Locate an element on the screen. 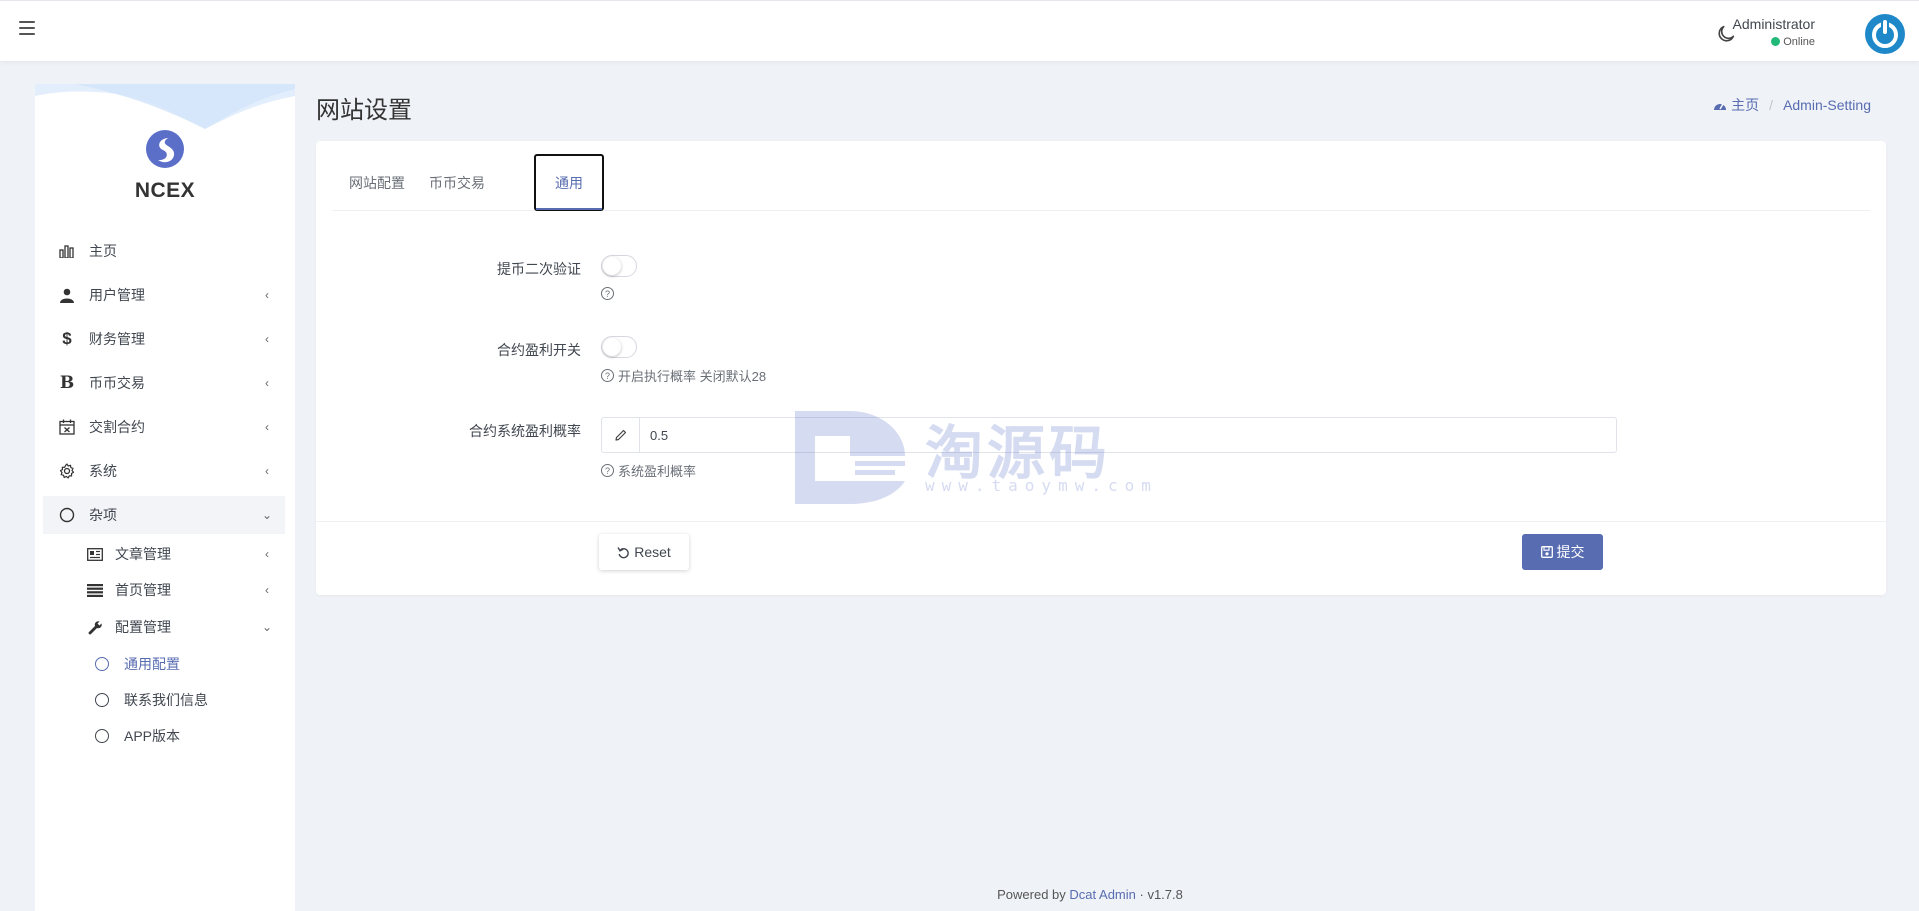 Image resolution: width=1919 pixels, height=911 pixels. sidebar-item-users: 用户管理 ‹ is located at coordinates (164, 295).